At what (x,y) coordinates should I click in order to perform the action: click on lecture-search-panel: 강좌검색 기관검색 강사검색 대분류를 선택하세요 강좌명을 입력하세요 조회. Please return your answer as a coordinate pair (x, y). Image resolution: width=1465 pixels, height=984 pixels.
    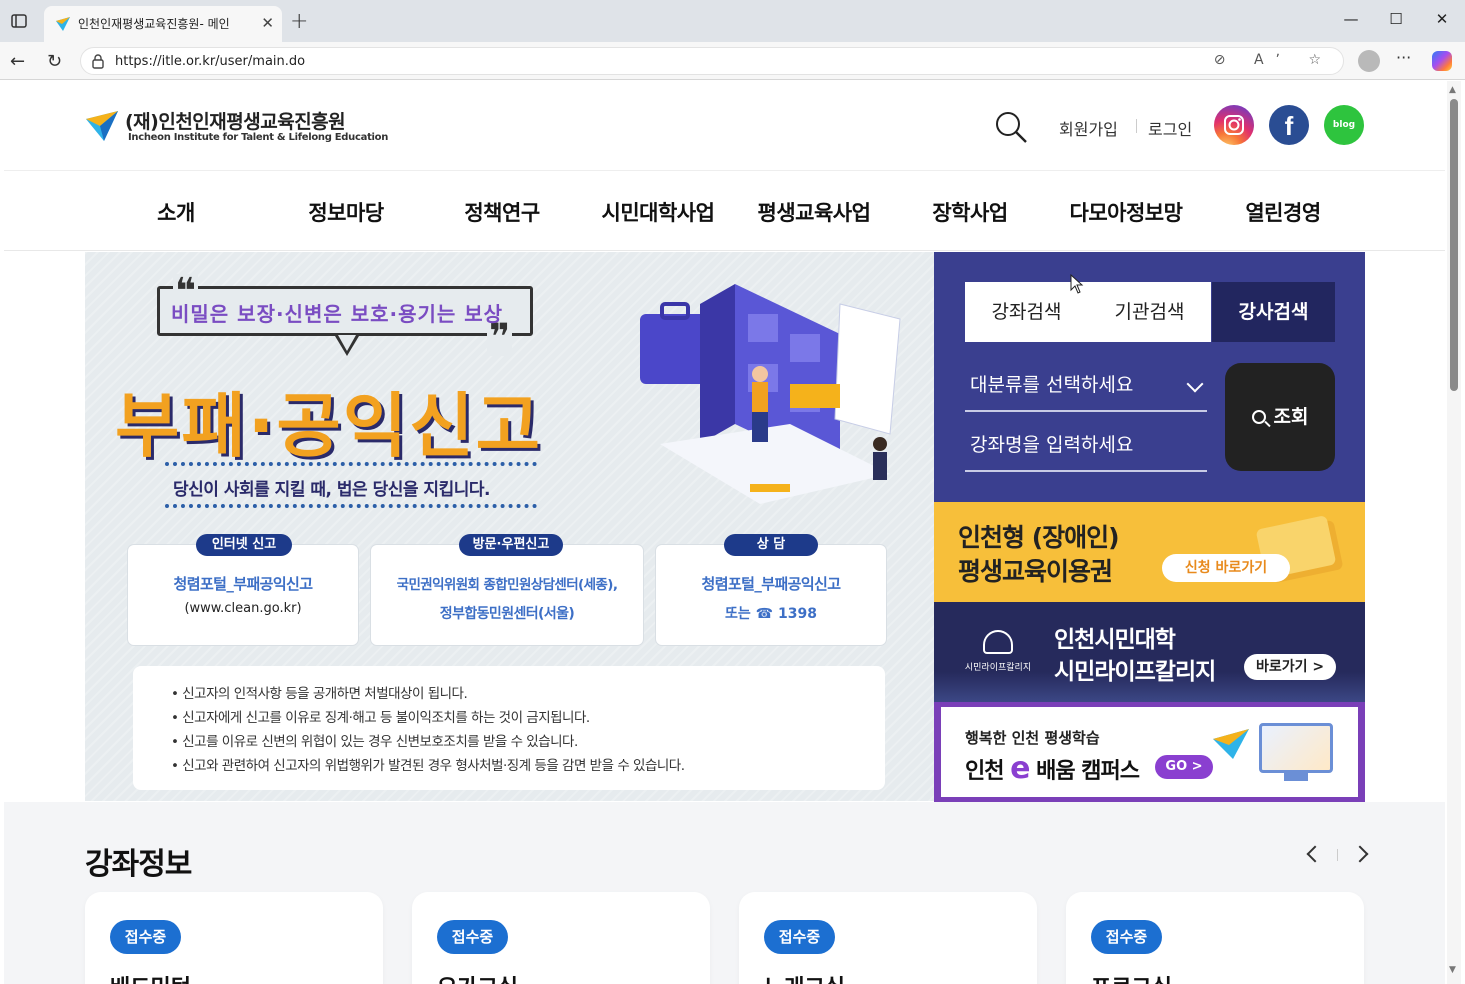
    Looking at the image, I should click on (1149, 377).